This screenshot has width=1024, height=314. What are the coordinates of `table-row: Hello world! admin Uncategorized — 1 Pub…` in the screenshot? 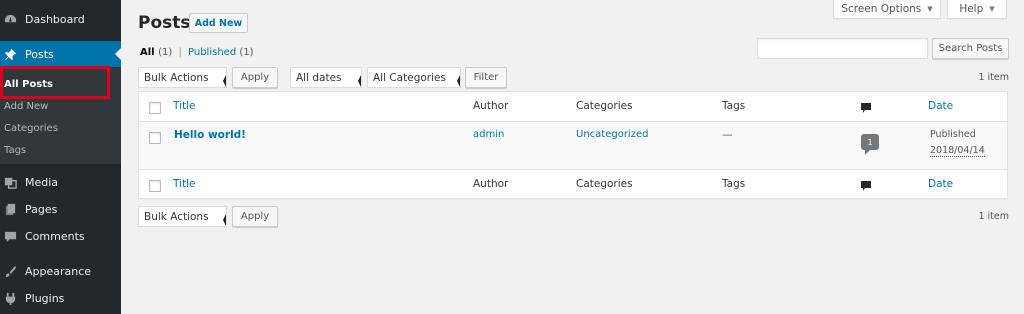 It's located at (573, 145).